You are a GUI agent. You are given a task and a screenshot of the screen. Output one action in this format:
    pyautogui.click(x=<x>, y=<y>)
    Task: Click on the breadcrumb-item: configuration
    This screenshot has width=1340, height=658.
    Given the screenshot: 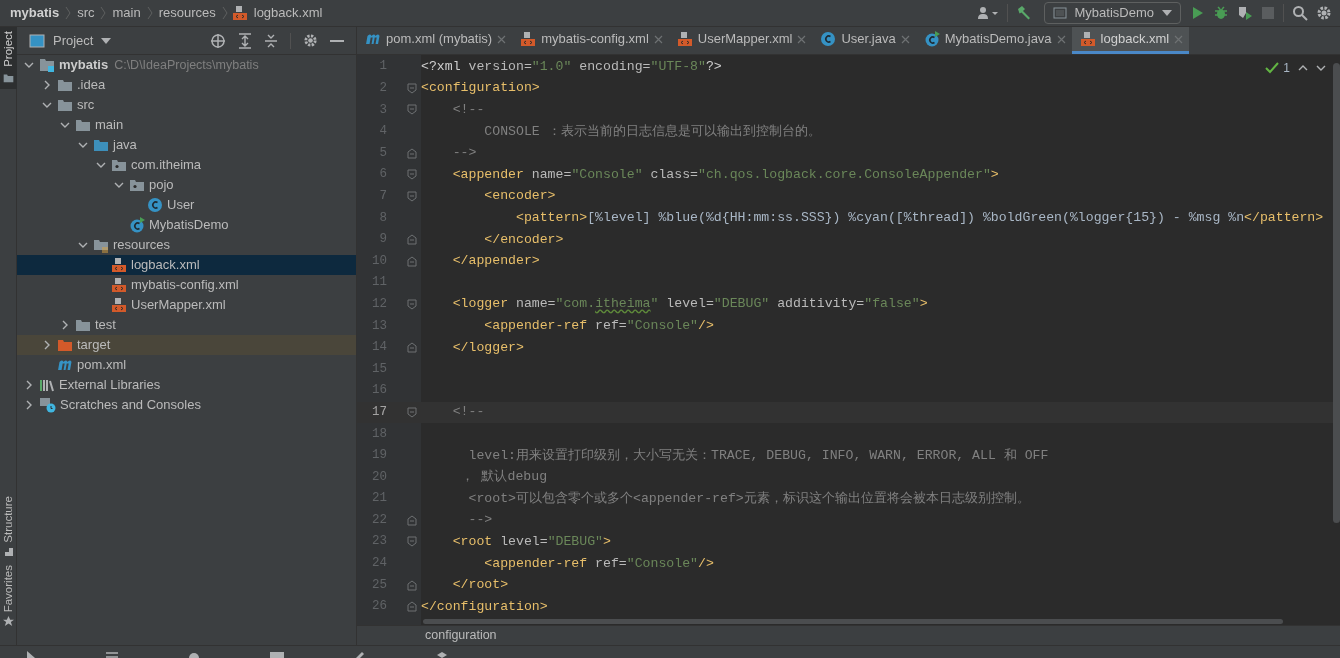 What is the action you would take?
    pyautogui.click(x=461, y=635)
    